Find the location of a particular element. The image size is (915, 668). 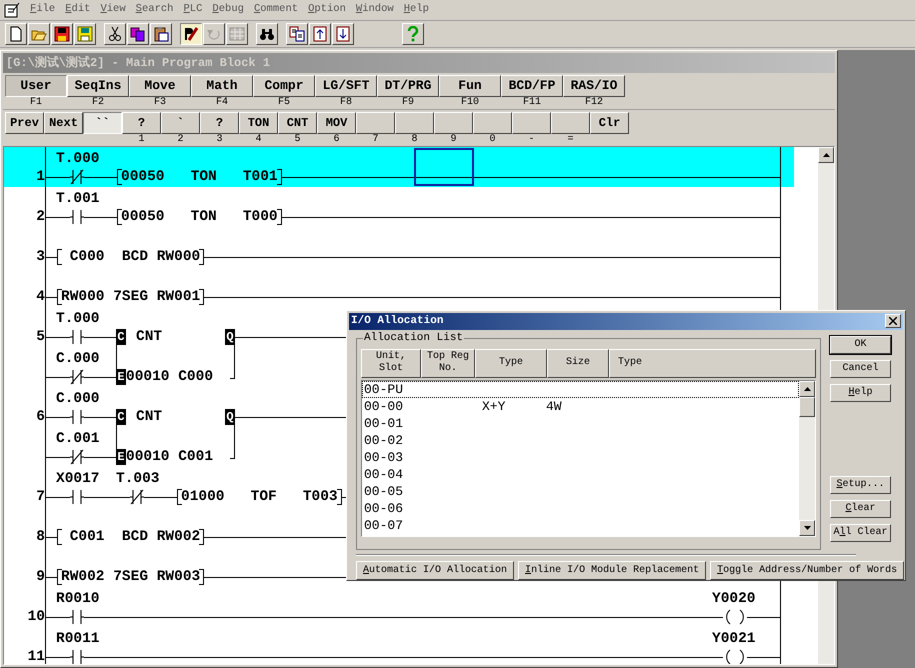

key-hint: 0 is located at coordinates (492, 139).